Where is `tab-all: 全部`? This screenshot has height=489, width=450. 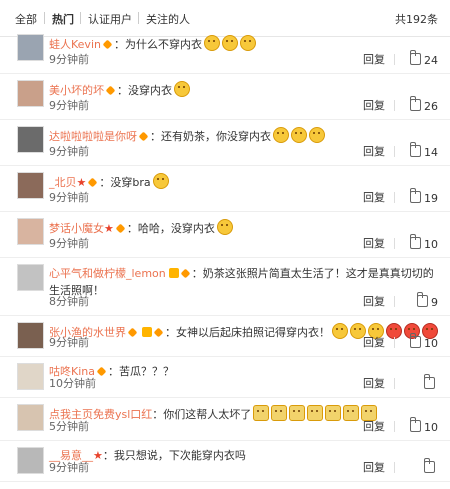 tab-all: 全部 is located at coordinates (26, 19).